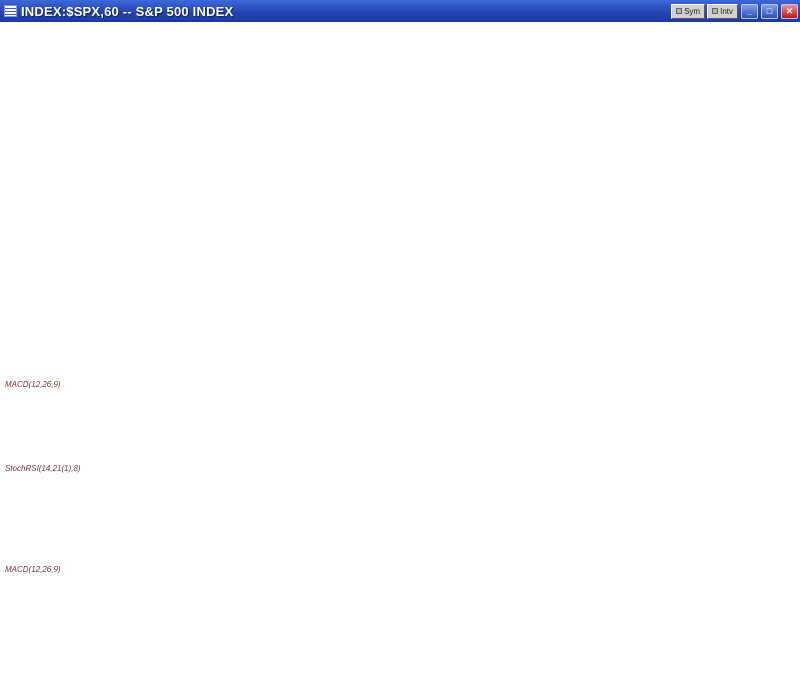 This screenshot has width=800, height=689. I want to click on sym-button-label: Sym, so click(692, 11).